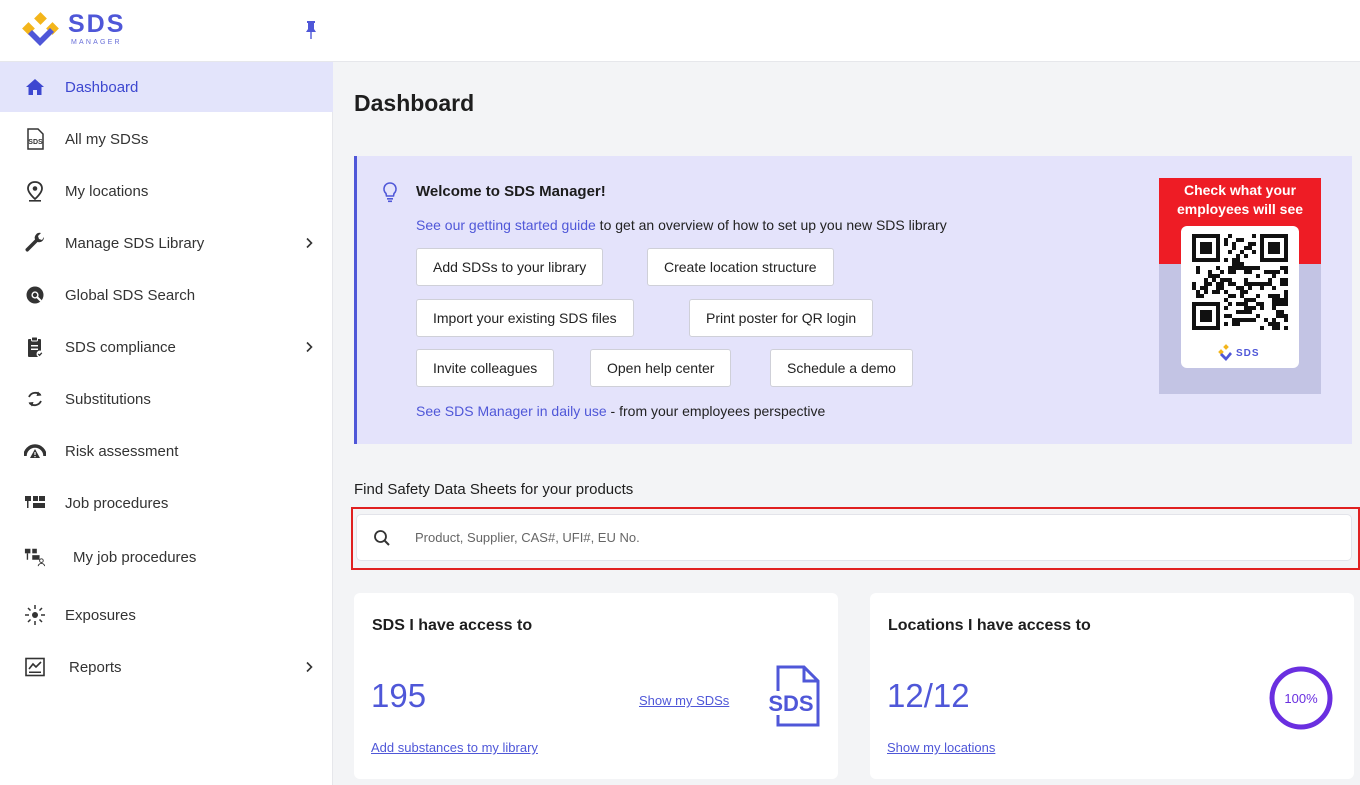 This screenshot has width=1360, height=785. Describe the element at coordinates (166, 191) in the screenshot. I see `sidebar-item-my-locations: My locations` at that location.